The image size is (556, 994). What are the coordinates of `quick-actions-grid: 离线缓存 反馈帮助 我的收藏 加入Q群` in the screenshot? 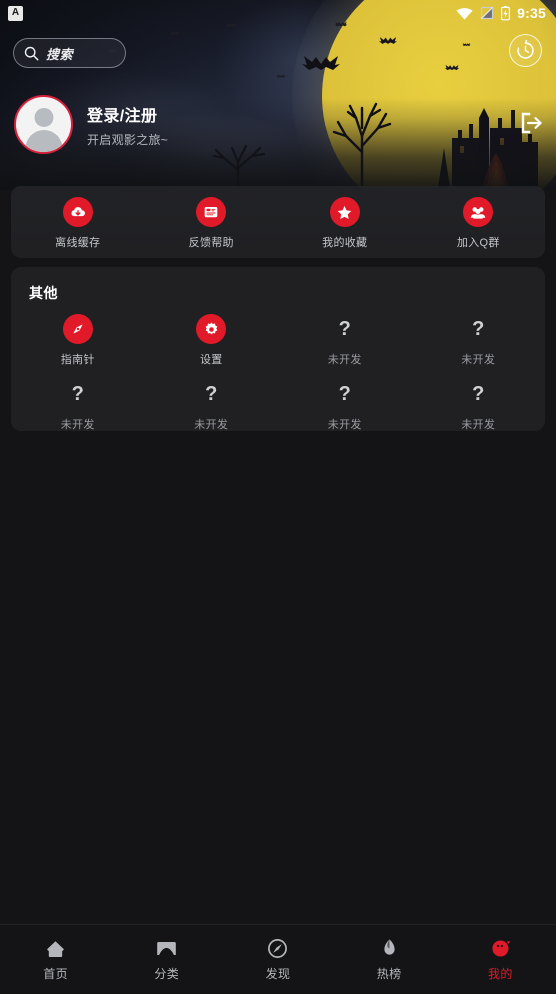 It's located at (278, 218).